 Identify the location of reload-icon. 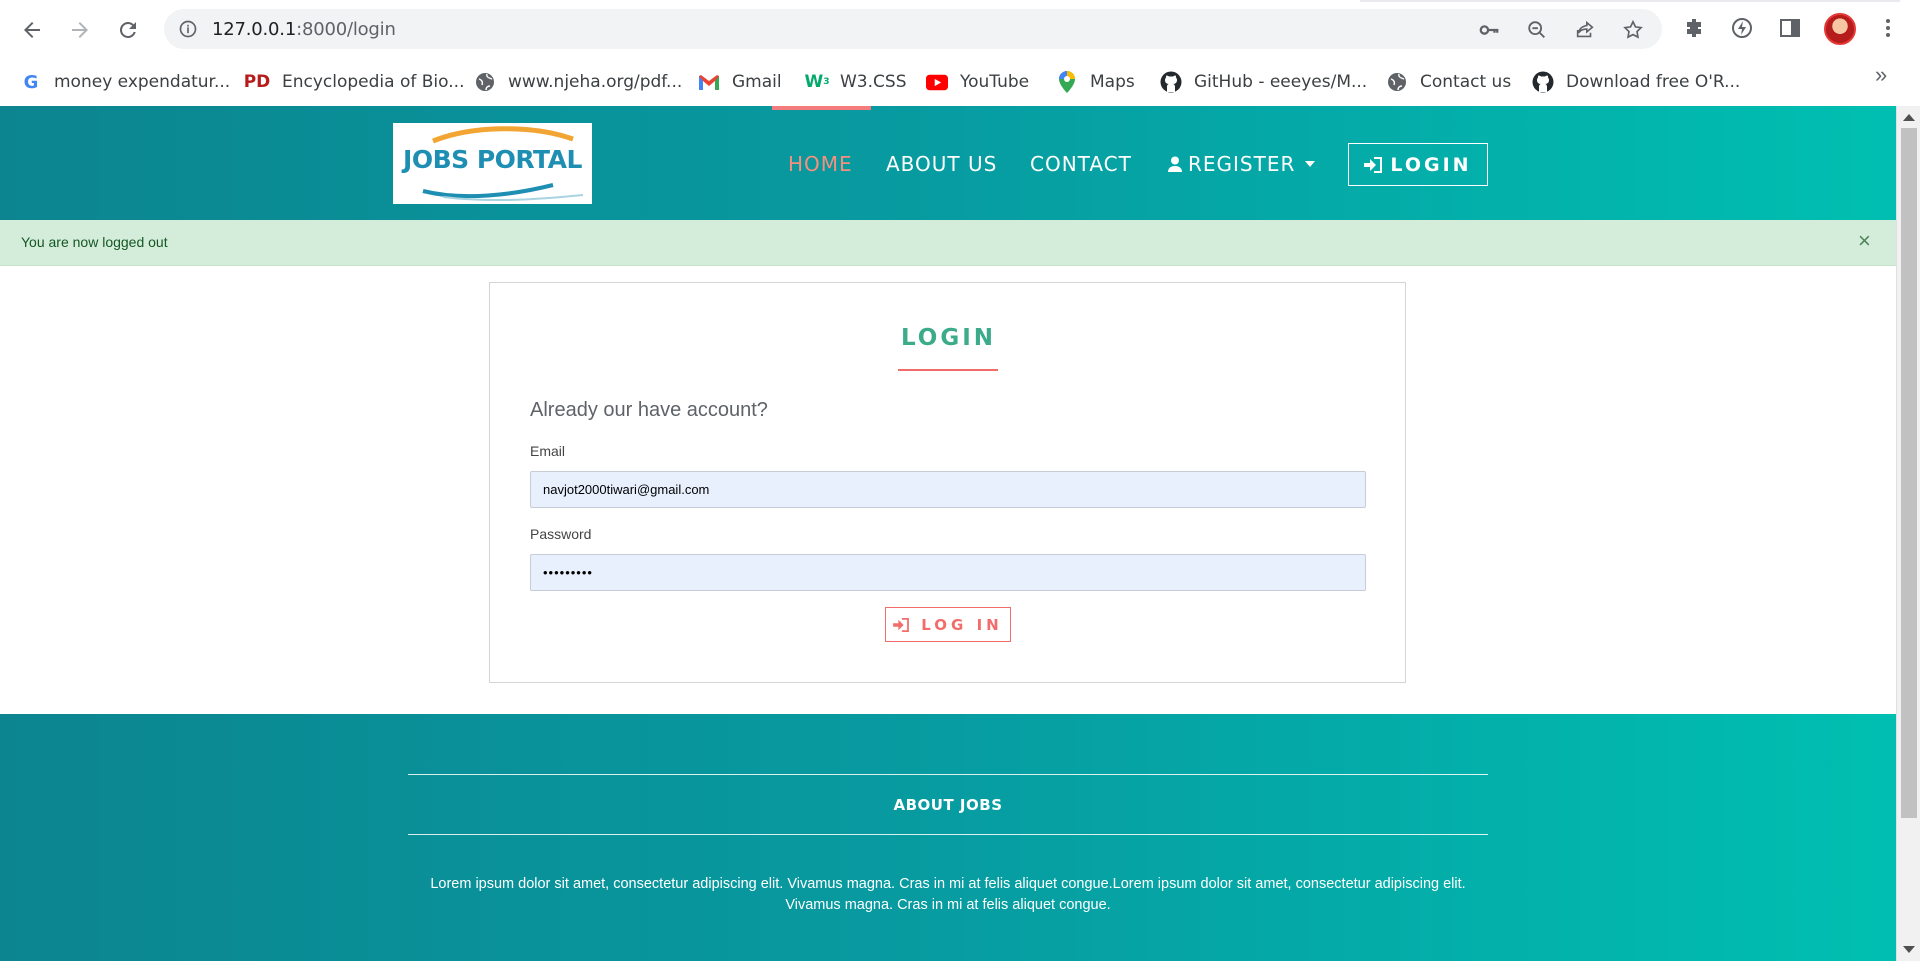
(127, 29).